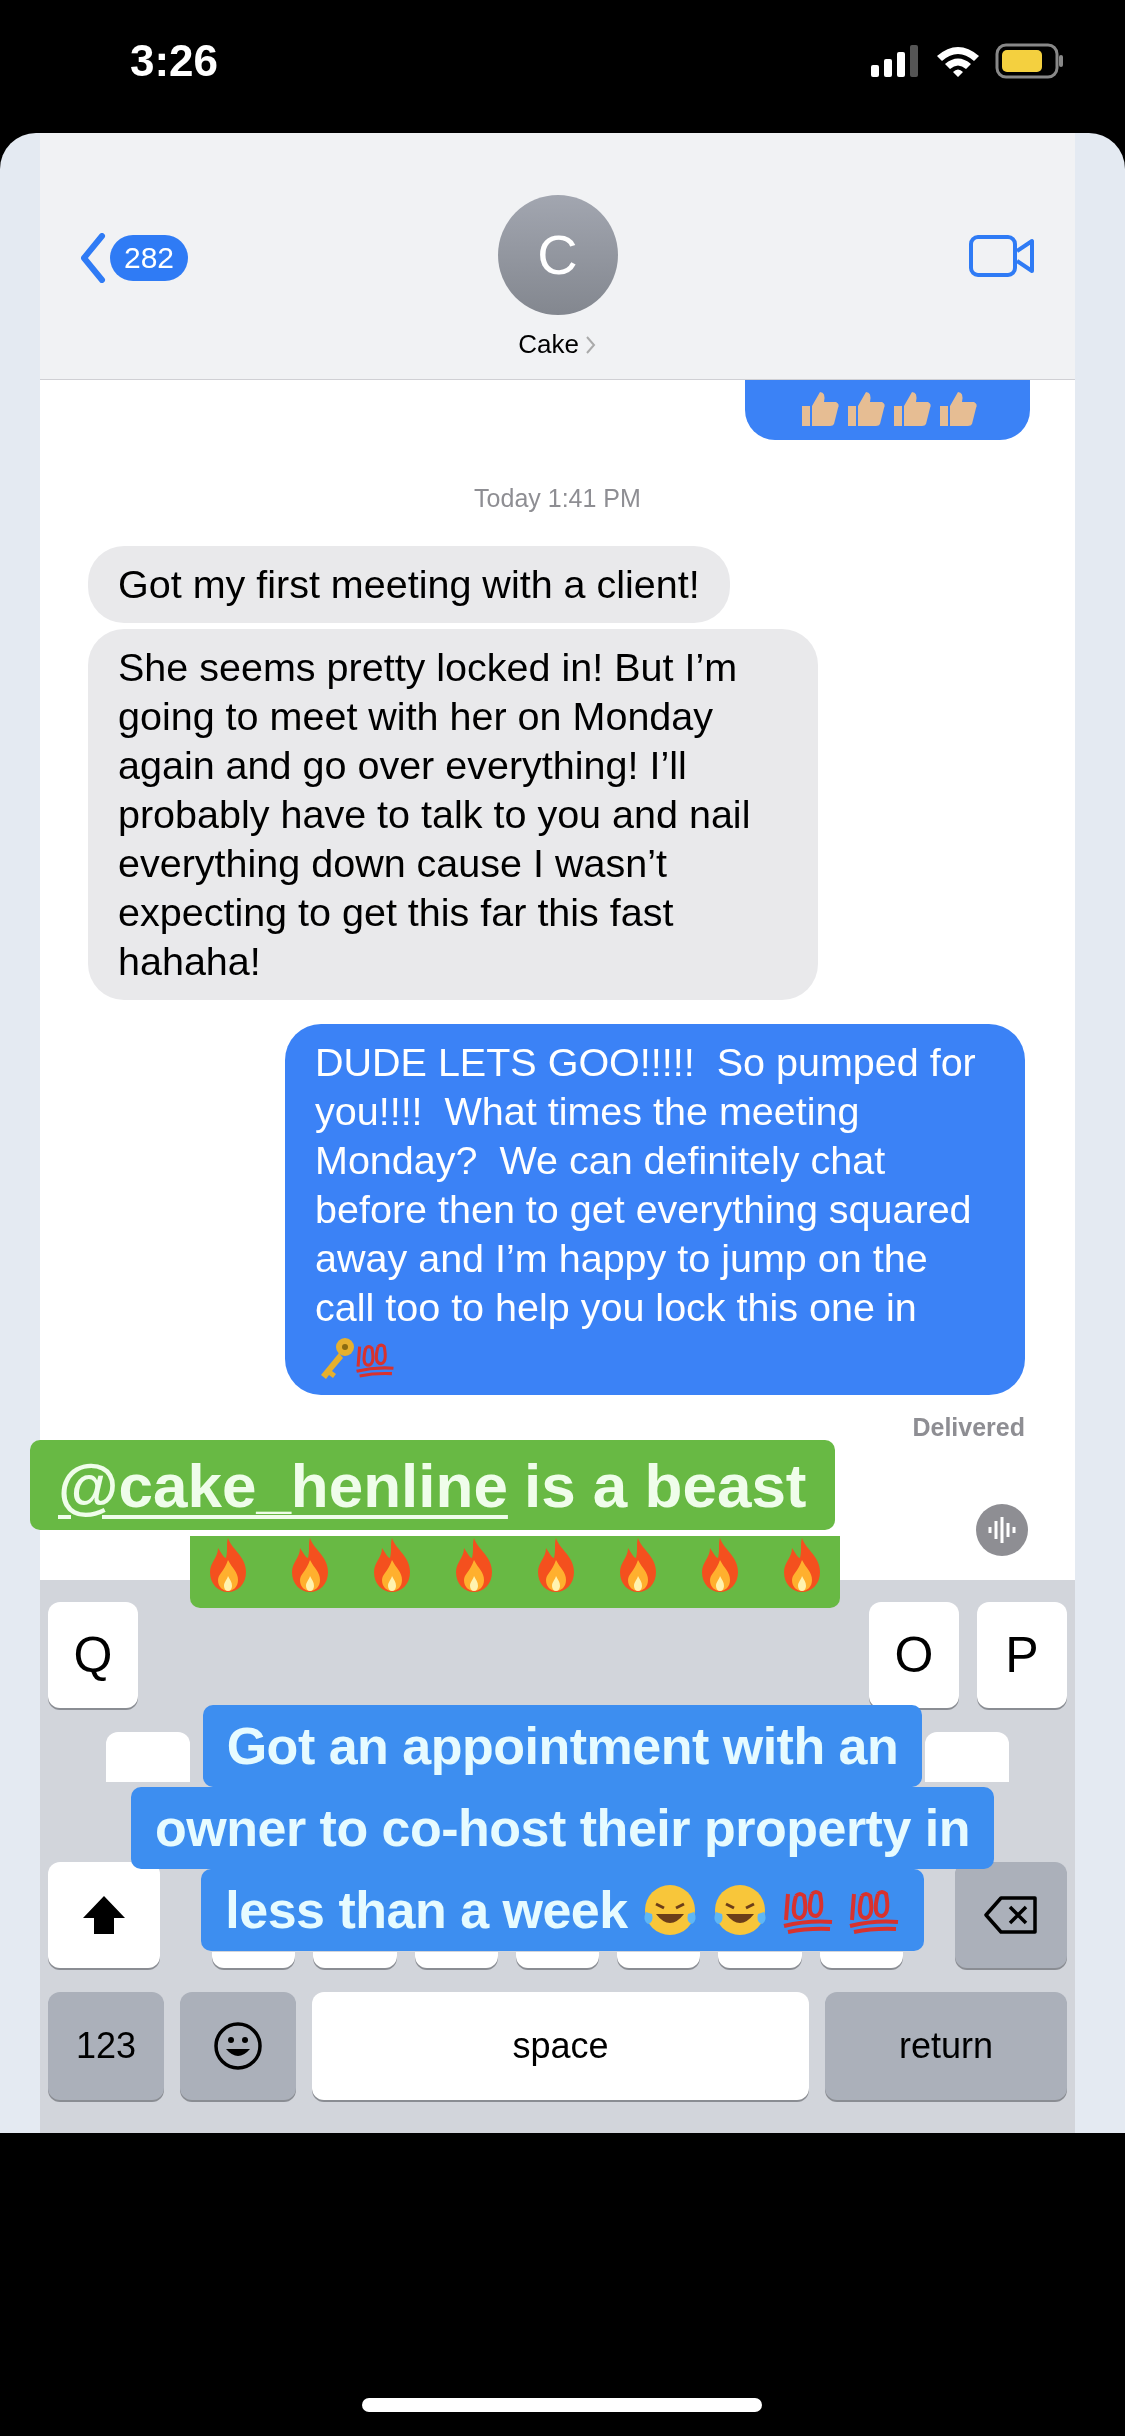 The height and width of the screenshot is (2436, 1125). I want to click on delete-icon, so click(1011, 1915).